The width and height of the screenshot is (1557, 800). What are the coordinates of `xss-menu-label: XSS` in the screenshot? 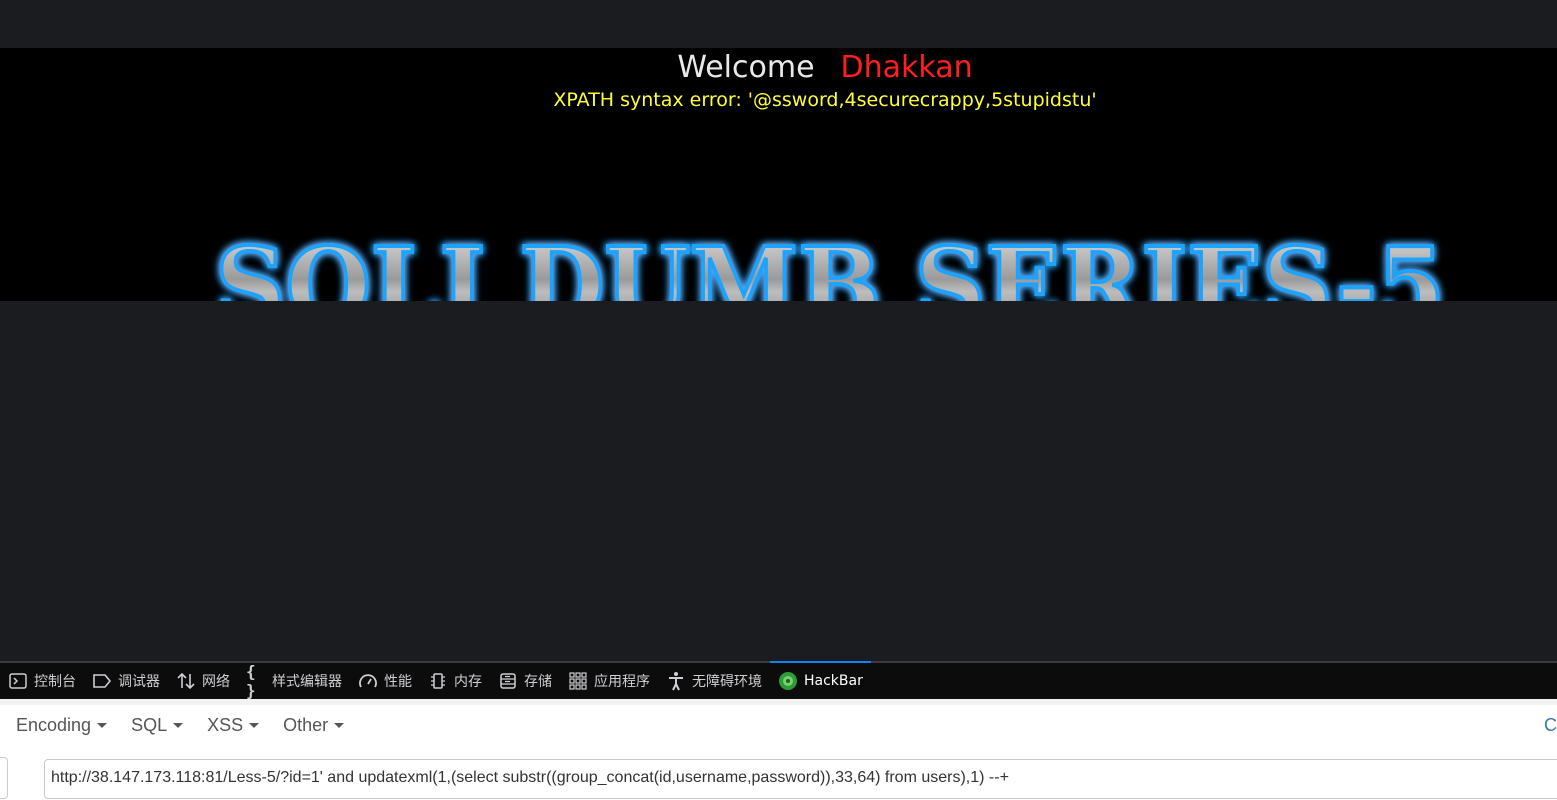 It's located at (225, 724).